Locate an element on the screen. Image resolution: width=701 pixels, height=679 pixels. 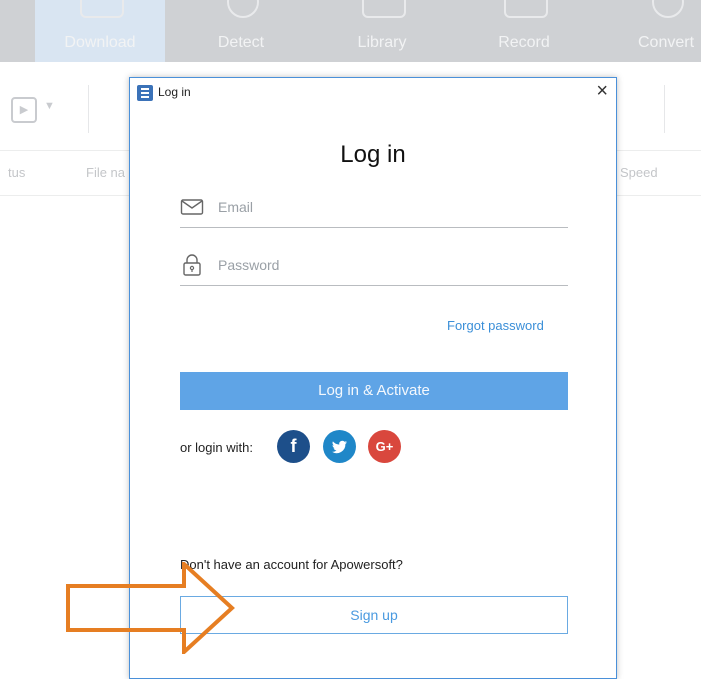
record-icon is located at coordinates (526, 9).